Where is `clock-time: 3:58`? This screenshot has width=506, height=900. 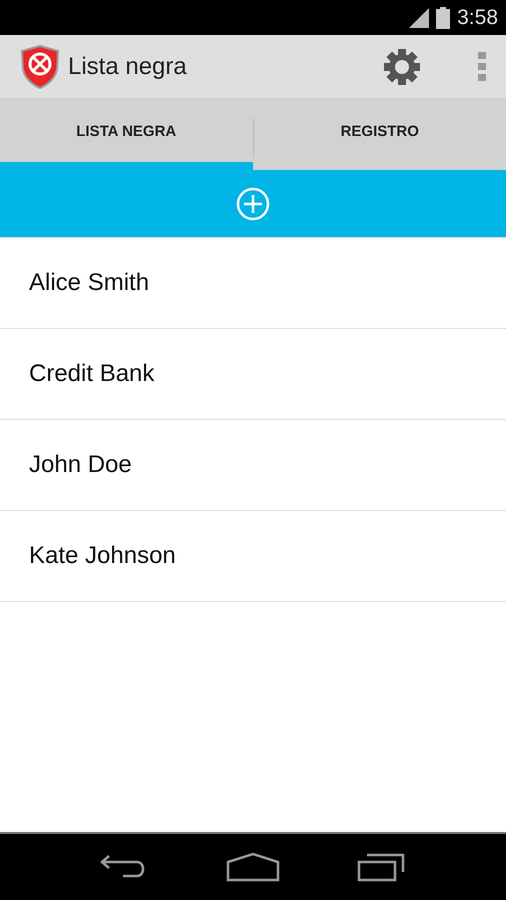
clock-time: 3:58 is located at coordinates (477, 18).